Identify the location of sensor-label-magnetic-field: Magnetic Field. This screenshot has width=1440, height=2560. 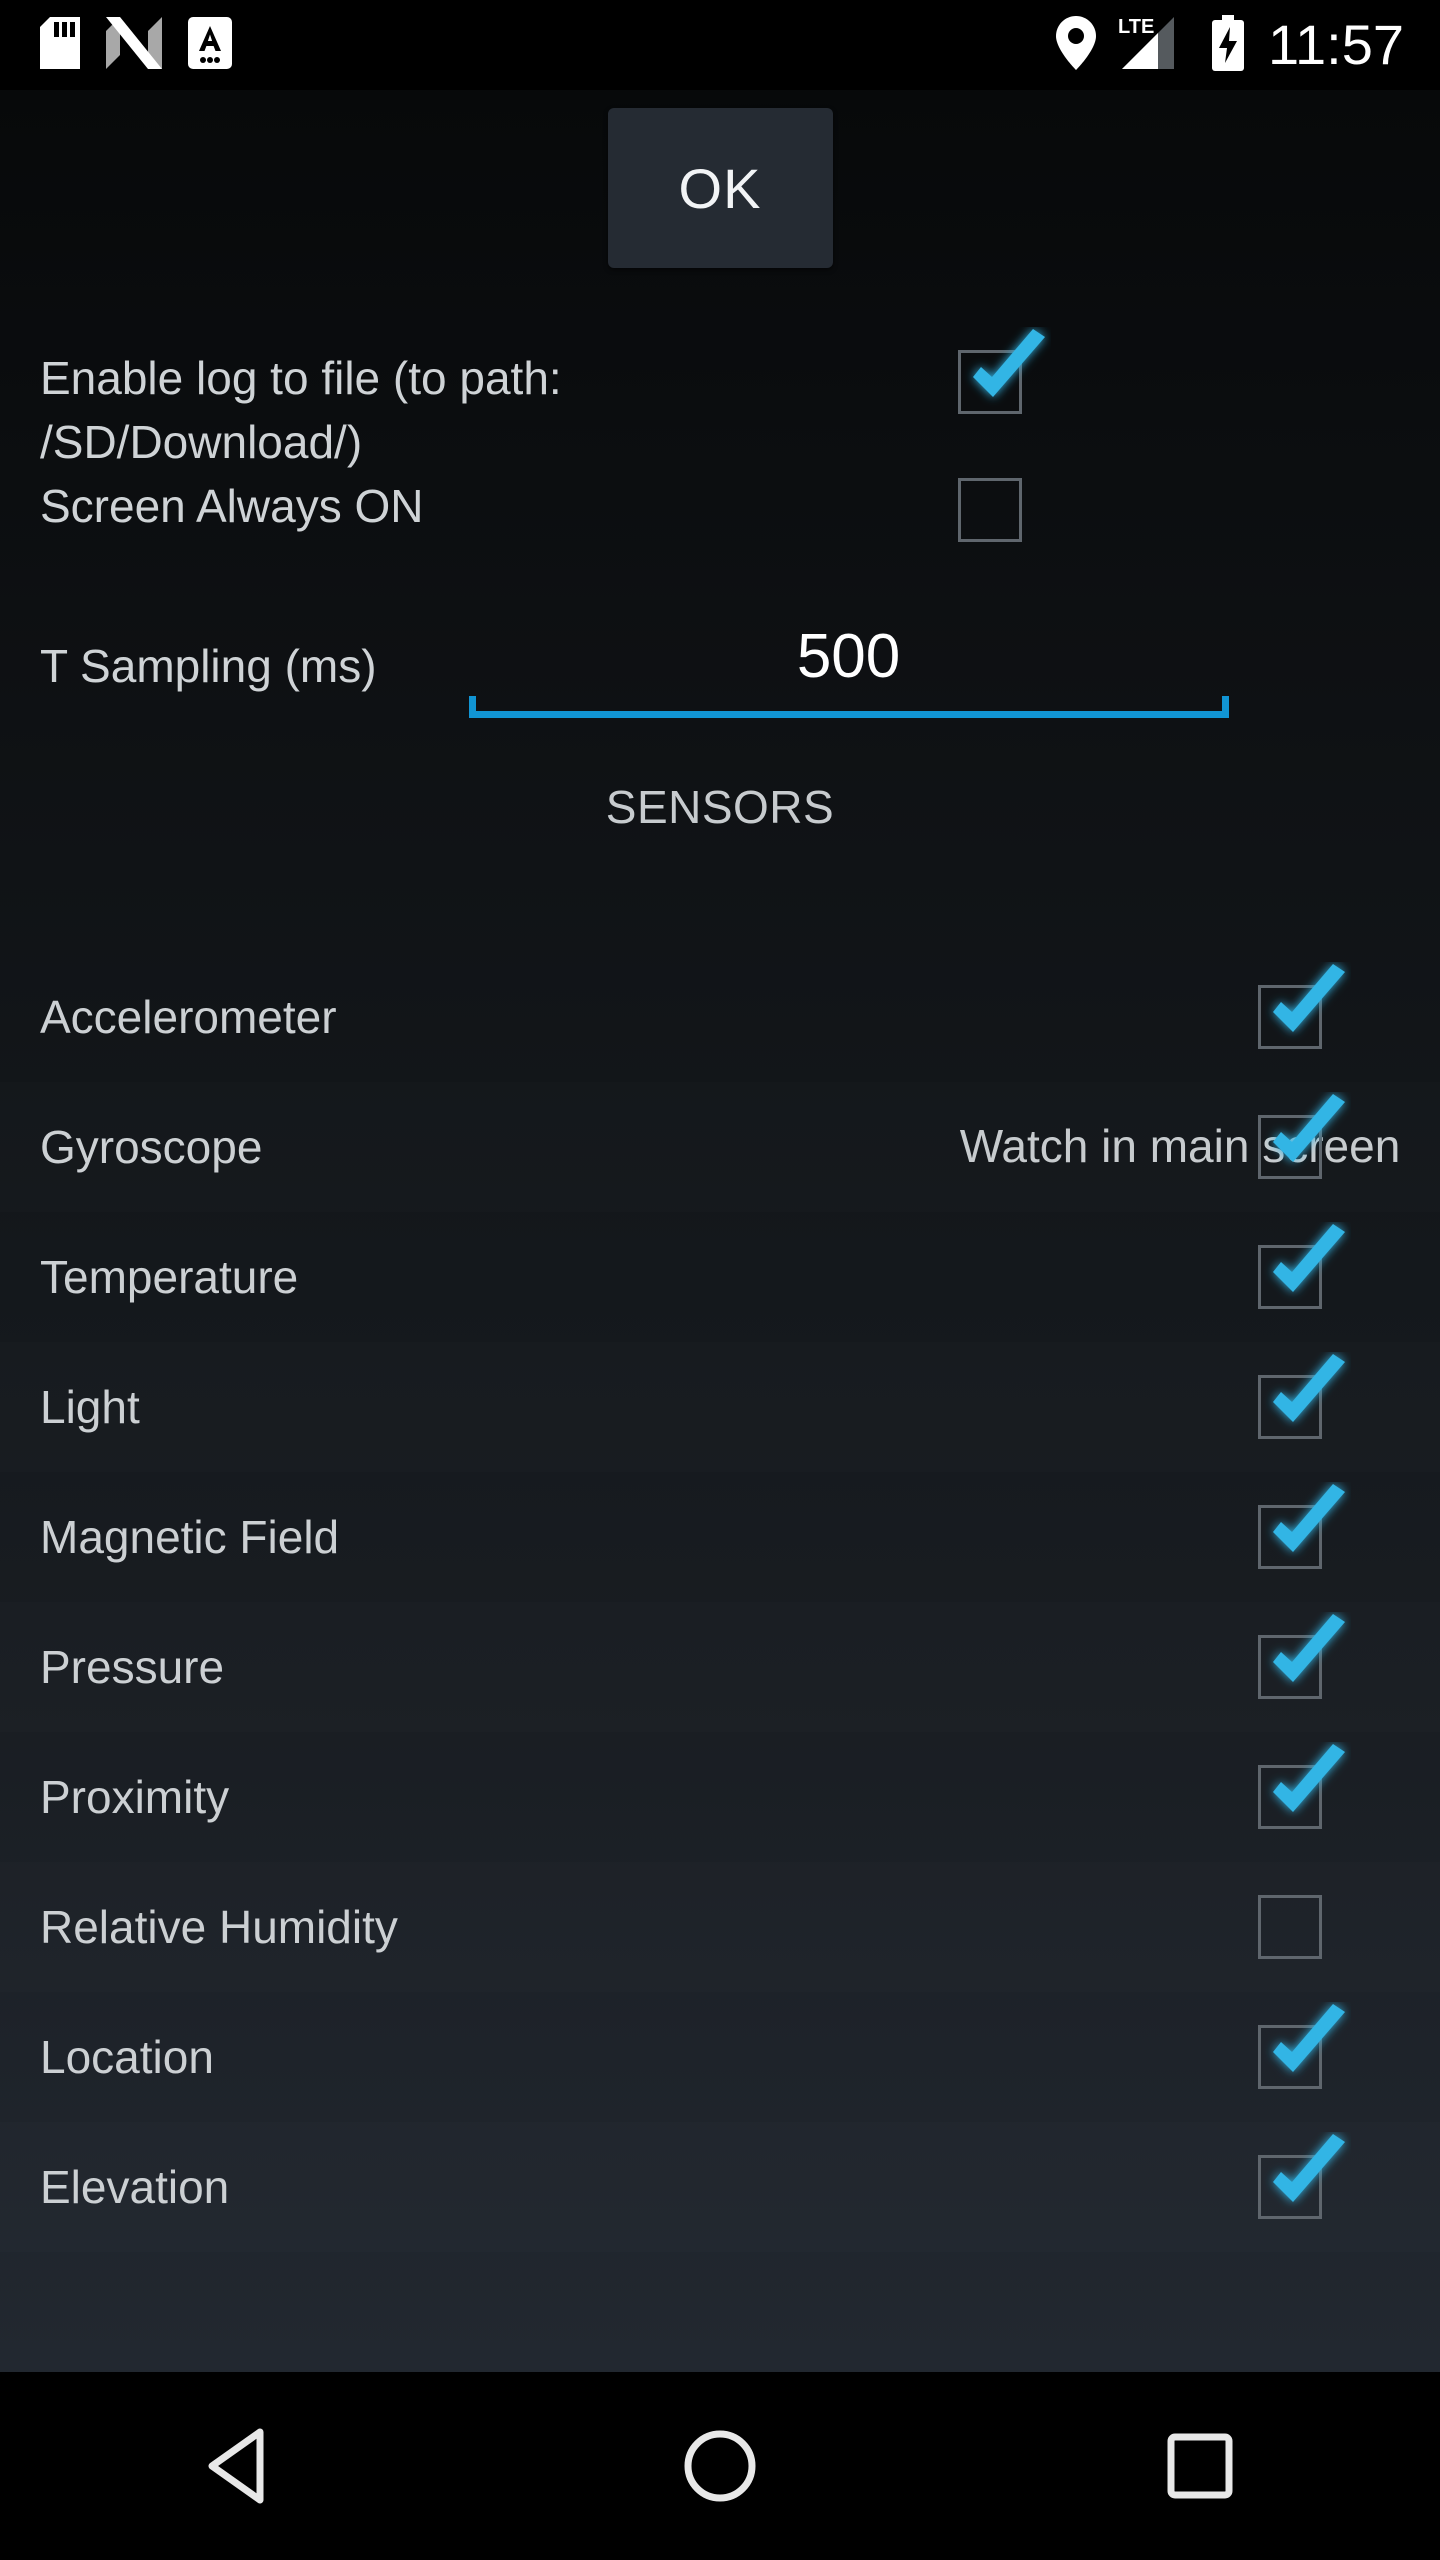
(190, 1537).